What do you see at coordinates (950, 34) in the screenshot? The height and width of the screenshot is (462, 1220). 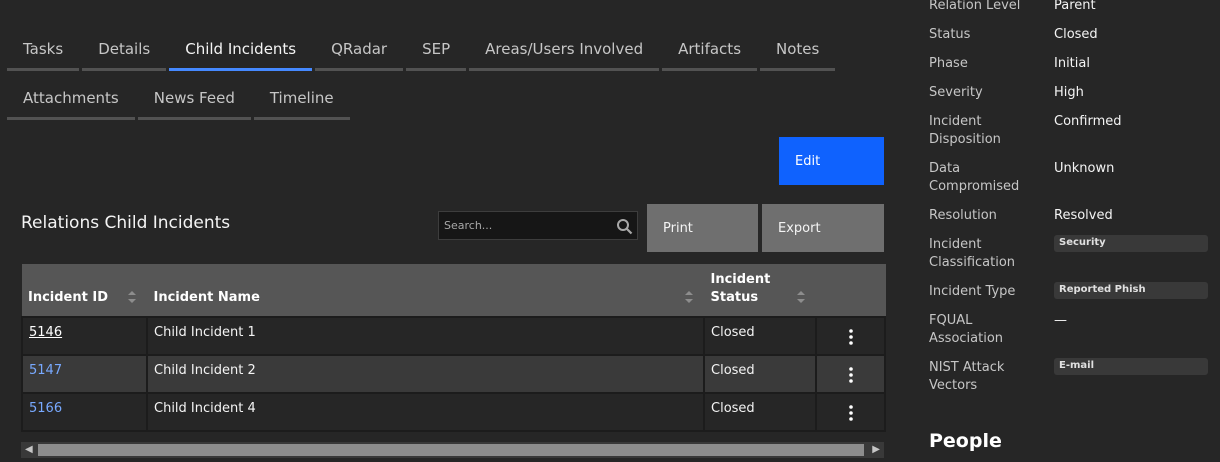 I see `property-label: Status` at bounding box center [950, 34].